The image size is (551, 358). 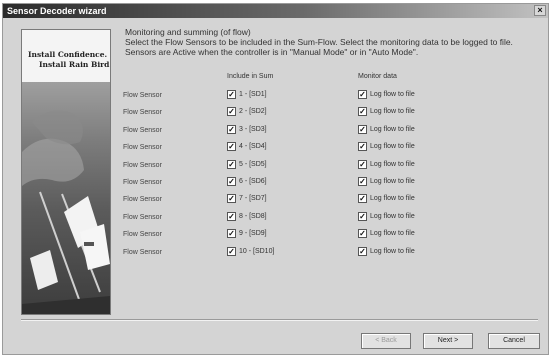 What do you see at coordinates (250, 76) in the screenshot?
I see `include-in-sum-header: Include in Sum` at bounding box center [250, 76].